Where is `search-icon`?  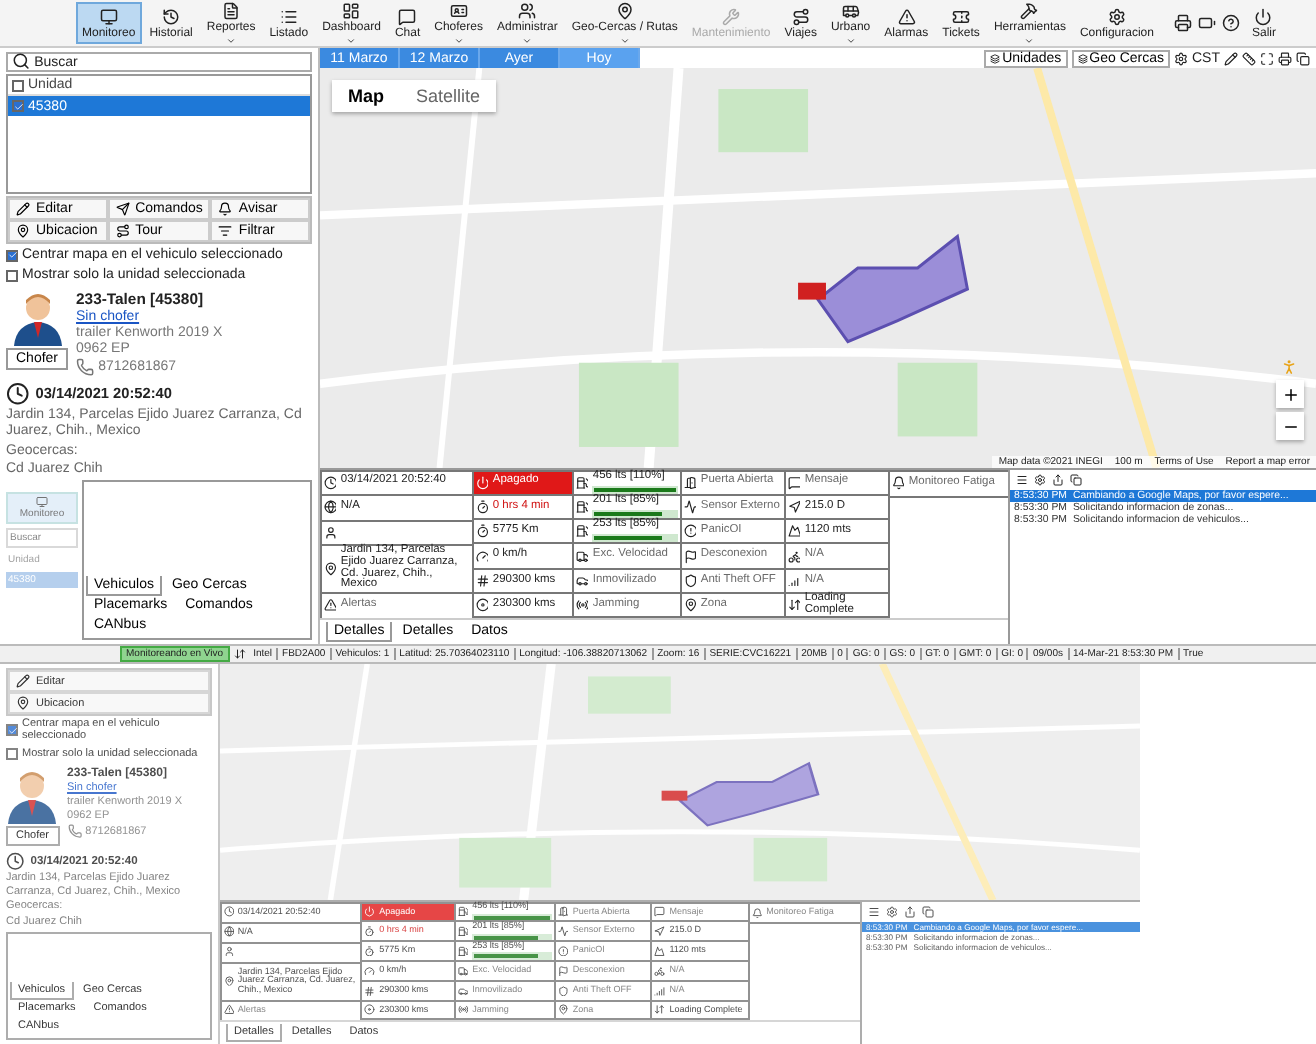 search-icon is located at coordinates (21, 62).